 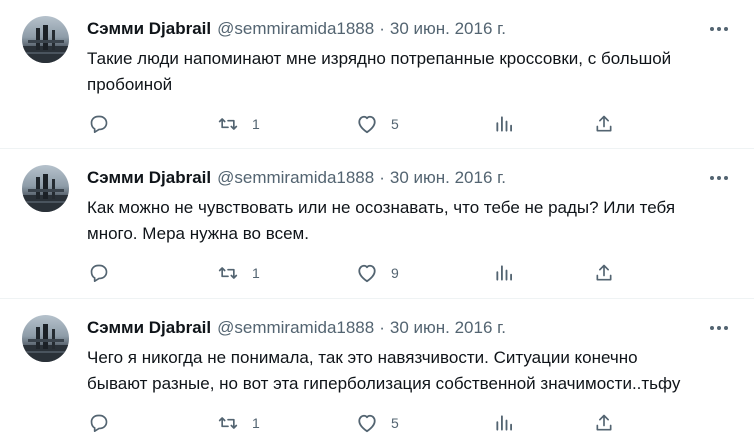 What do you see at coordinates (198, 233) in the screenshot?
I see `tweet-text-line: много. Мера нужна во всем.` at bounding box center [198, 233].